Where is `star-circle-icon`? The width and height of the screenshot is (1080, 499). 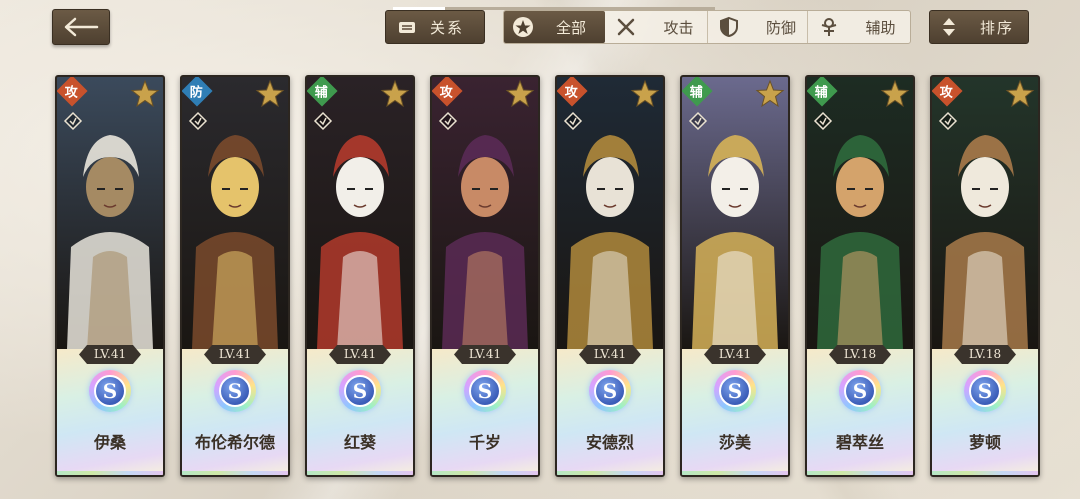
star-circle-icon is located at coordinates (523, 27).